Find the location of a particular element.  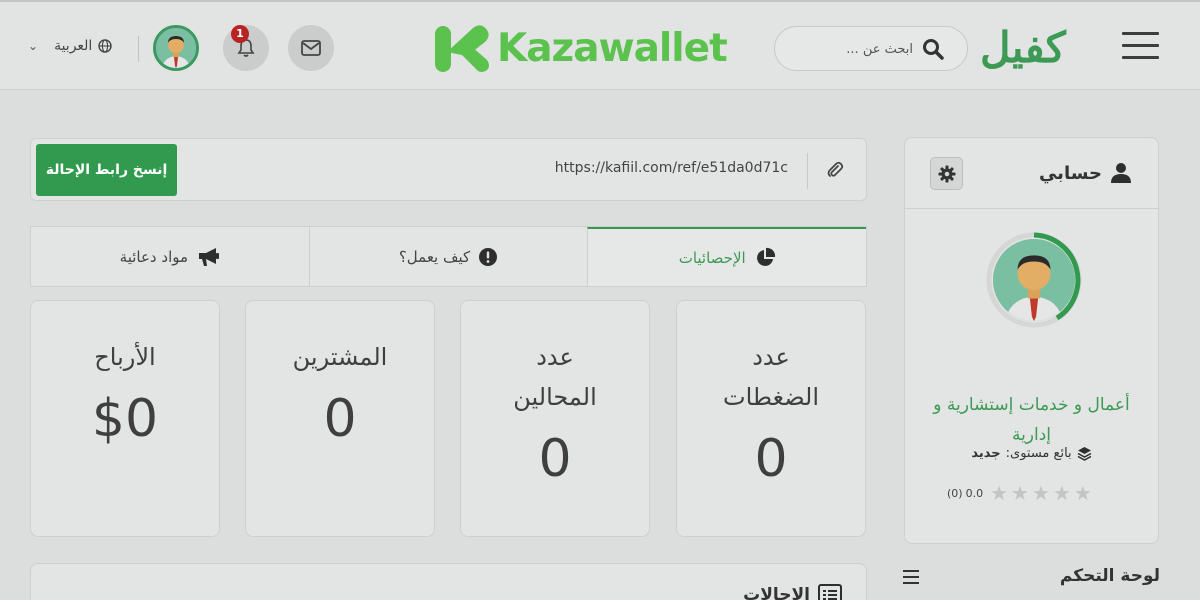

messages-button is located at coordinates (311, 48).